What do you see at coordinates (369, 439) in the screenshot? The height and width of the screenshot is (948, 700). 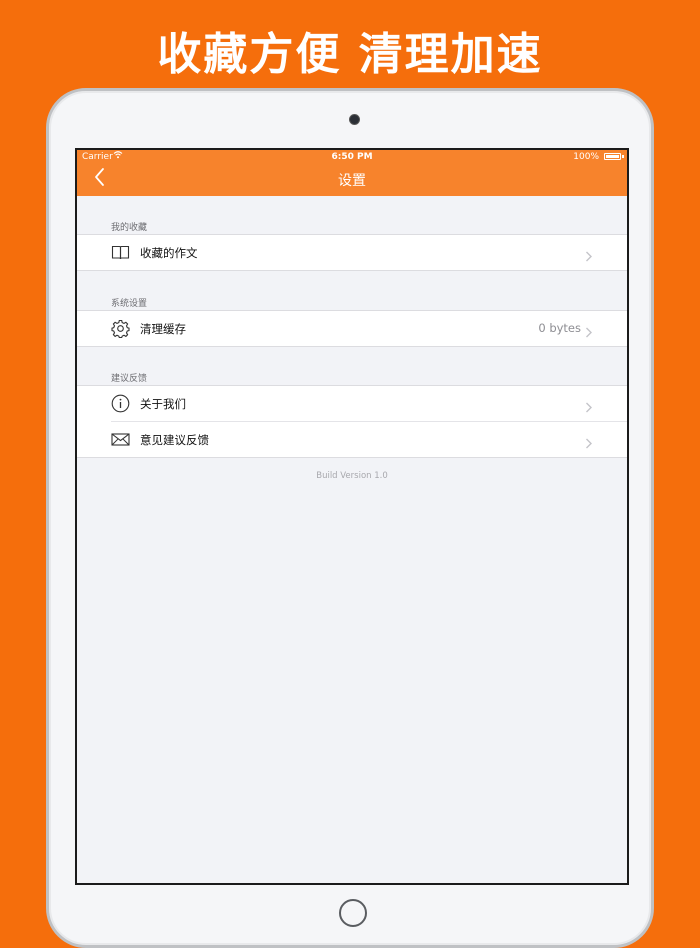 I see `row-feedback: 意见建议反馈` at bounding box center [369, 439].